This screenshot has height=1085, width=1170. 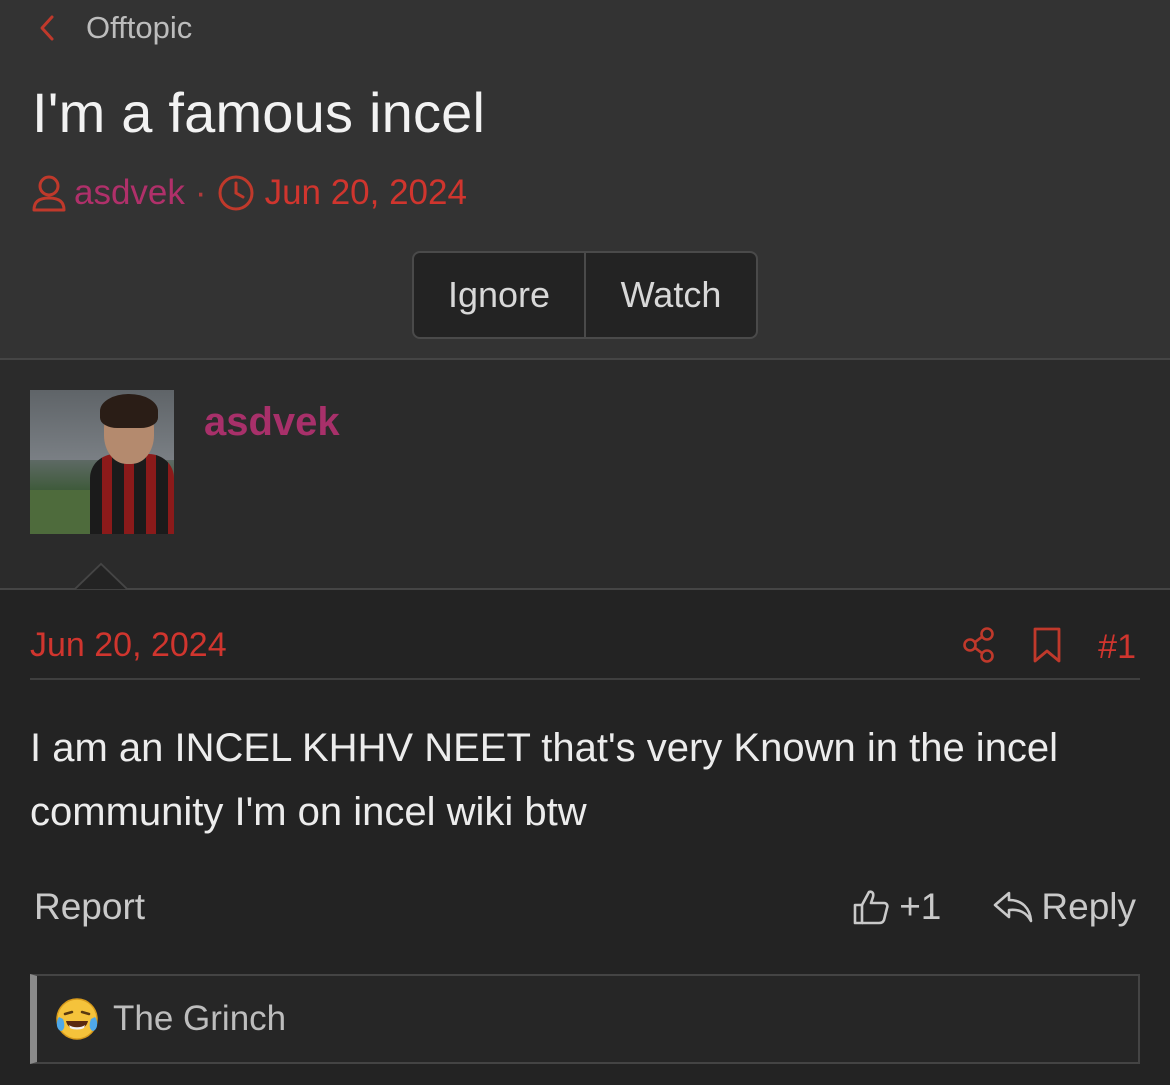 What do you see at coordinates (896, 907) in the screenshot?
I see `like-button: +1` at bounding box center [896, 907].